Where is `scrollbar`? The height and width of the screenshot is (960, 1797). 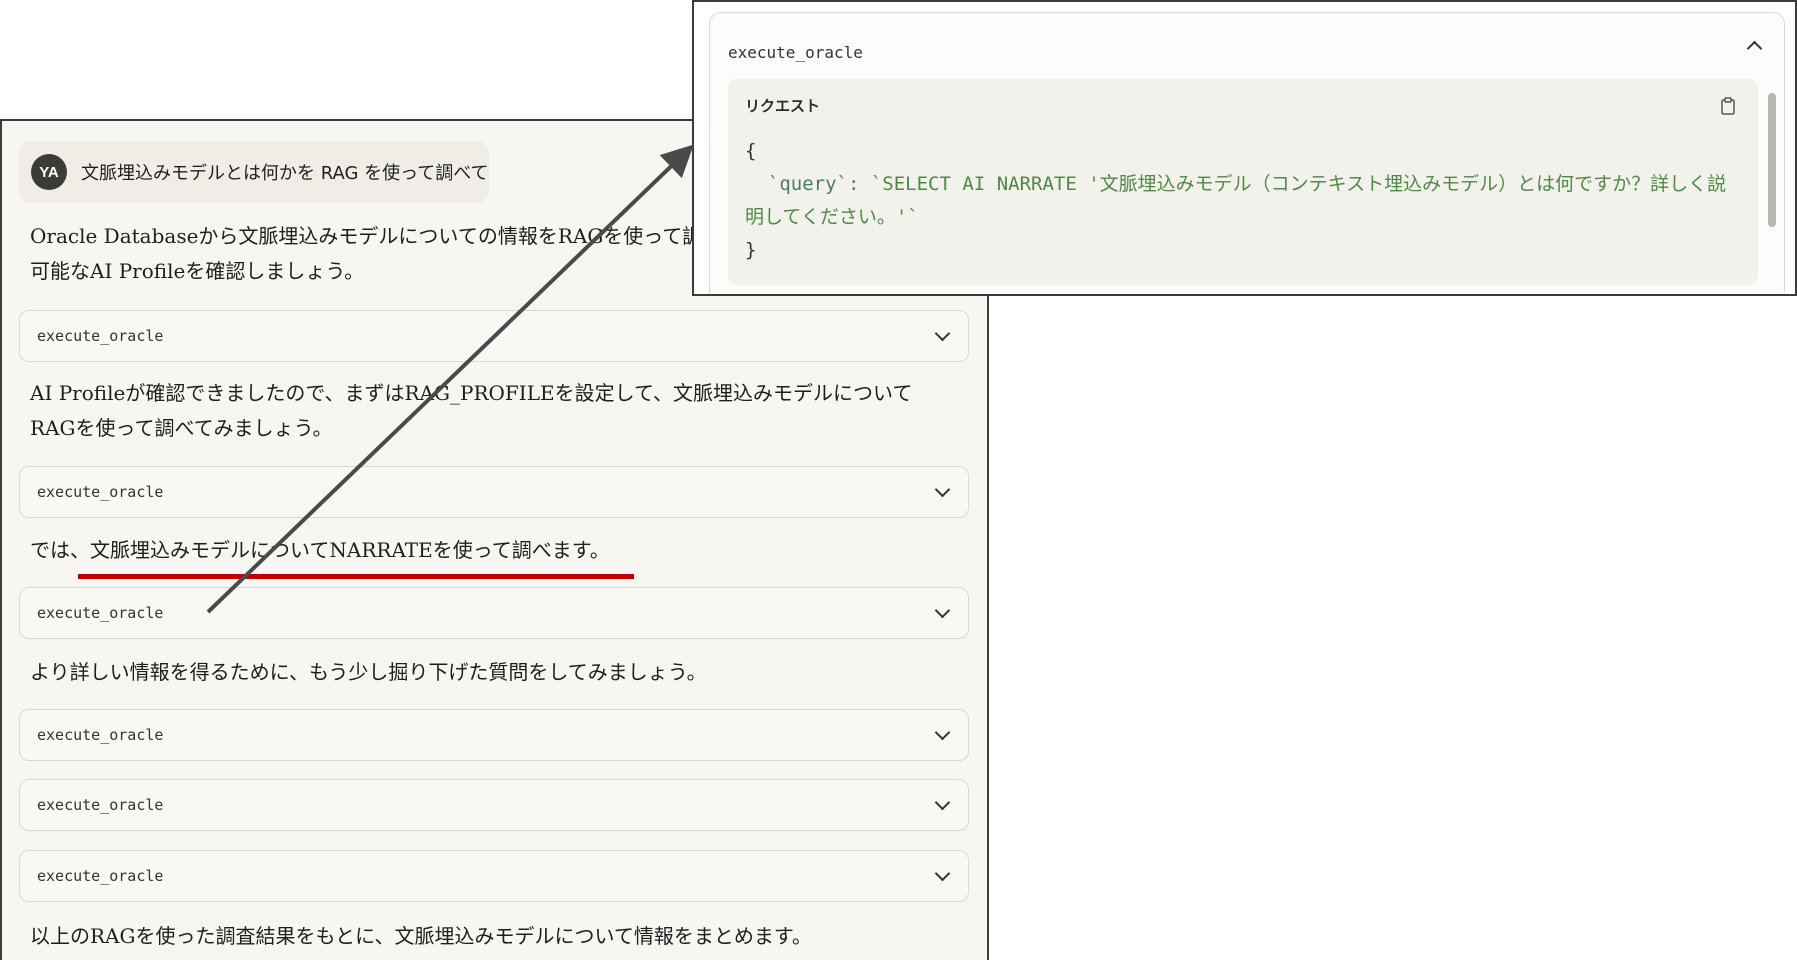
scrollbar is located at coordinates (1772, 160).